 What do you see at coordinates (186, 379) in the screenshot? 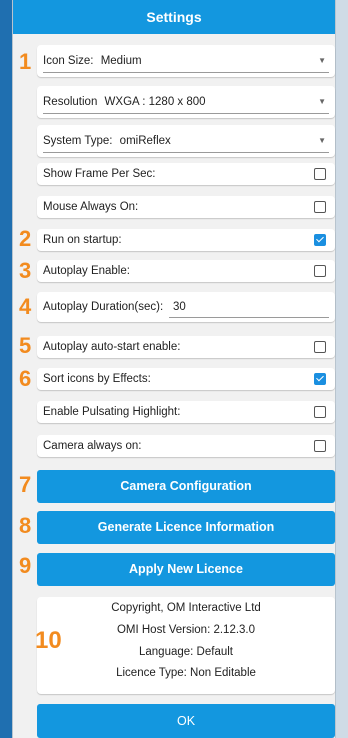
I see `sort-icons-row: Sort icons by Effects:` at bounding box center [186, 379].